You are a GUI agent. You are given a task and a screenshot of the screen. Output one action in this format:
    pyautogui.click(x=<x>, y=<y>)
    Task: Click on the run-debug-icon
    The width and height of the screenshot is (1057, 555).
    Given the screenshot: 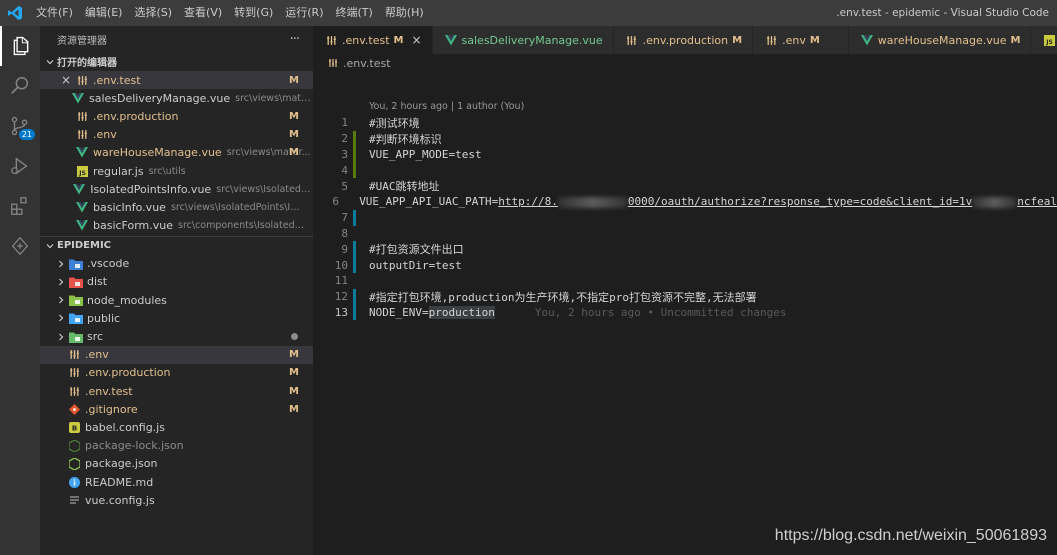 What is the action you would take?
    pyautogui.click(x=20, y=166)
    